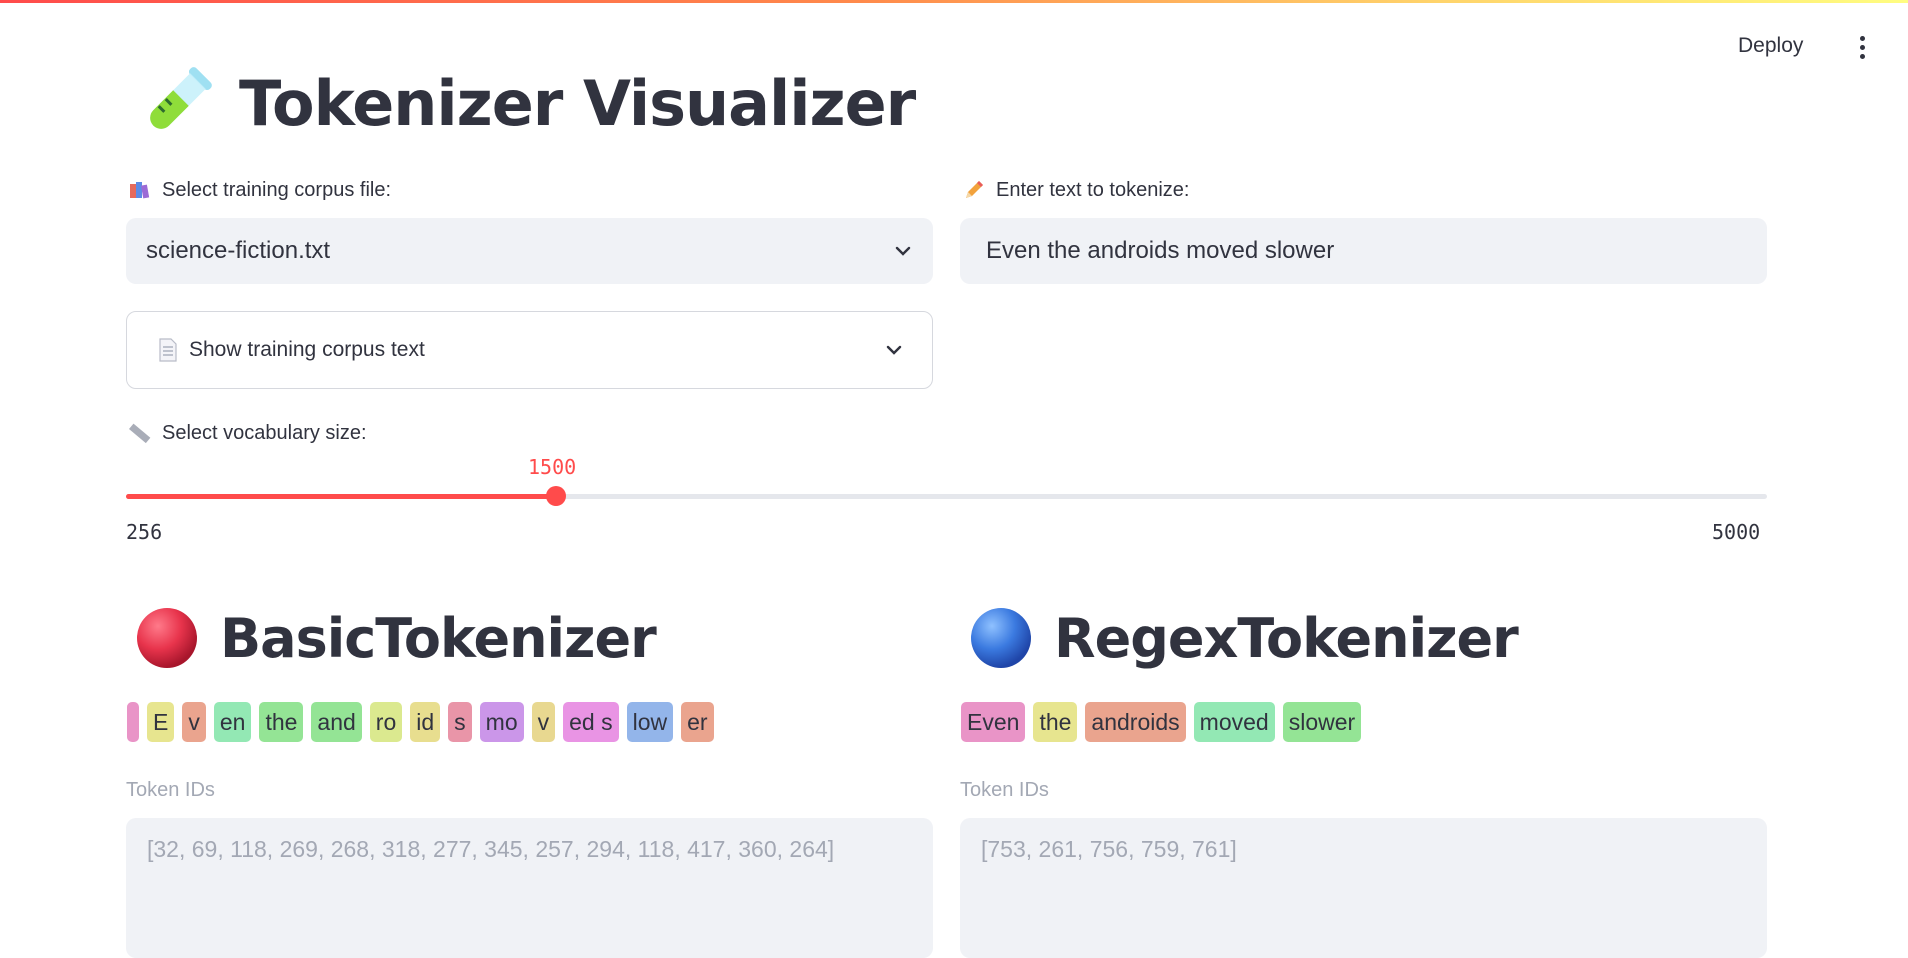 The image size is (1908, 958). I want to click on regex-tokenizer-title: RegexTokenizer, so click(1286, 638).